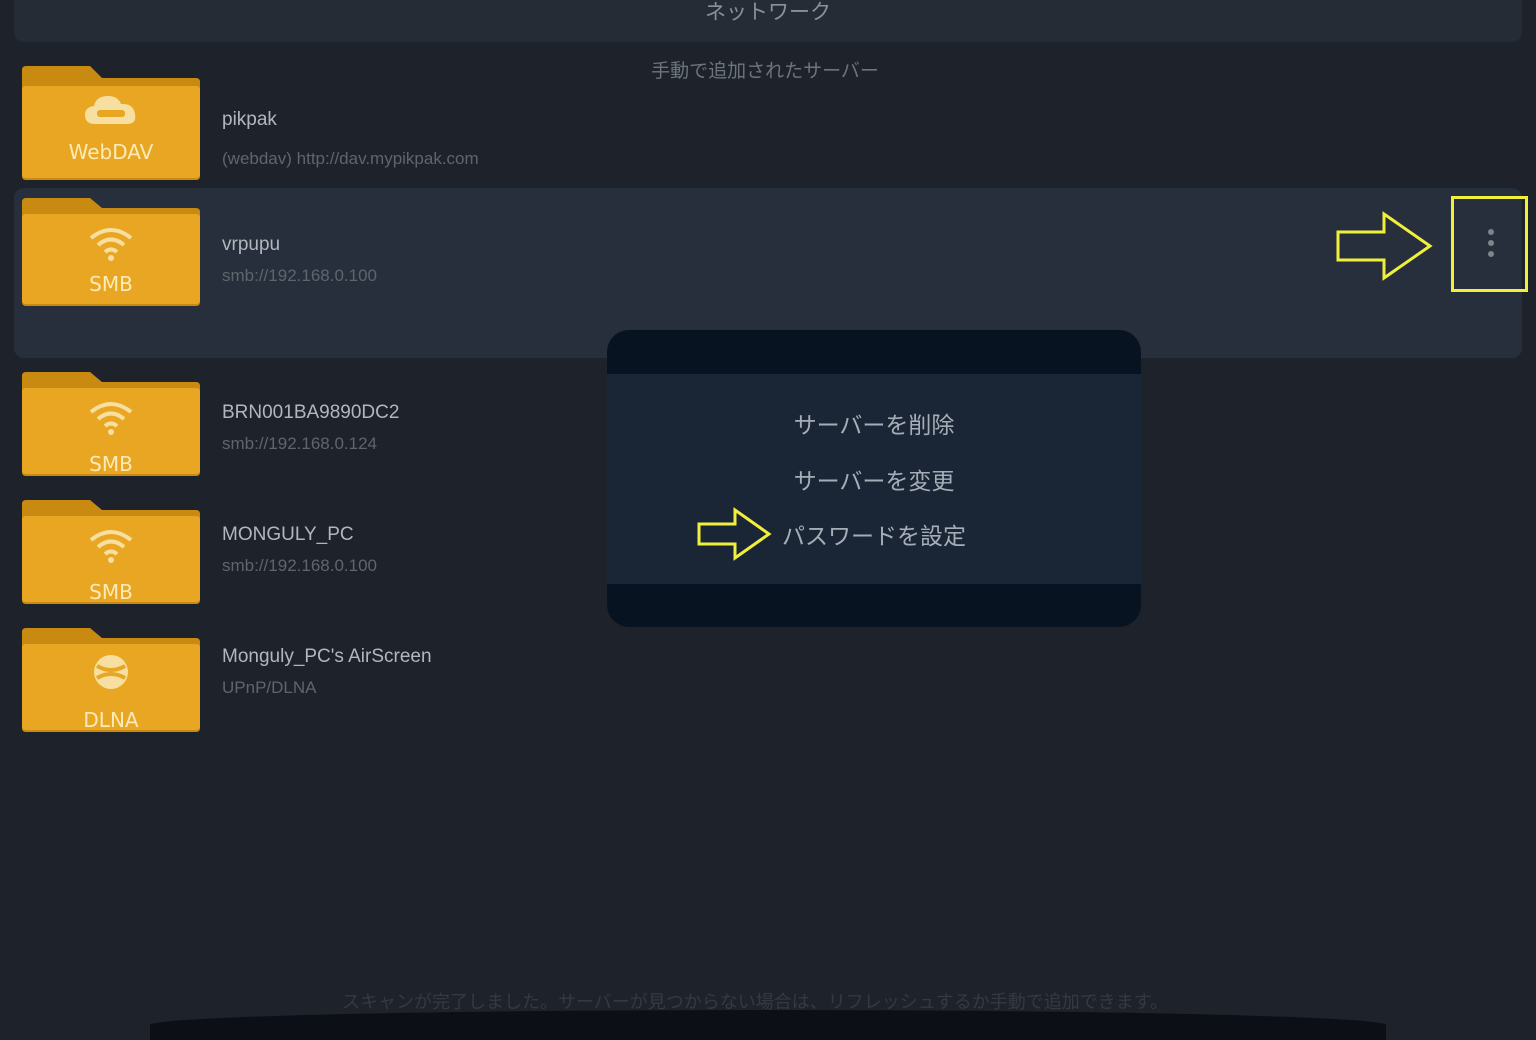  What do you see at coordinates (249, 119) in the screenshot?
I see `server-name: pikpak` at bounding box center [249, 119].